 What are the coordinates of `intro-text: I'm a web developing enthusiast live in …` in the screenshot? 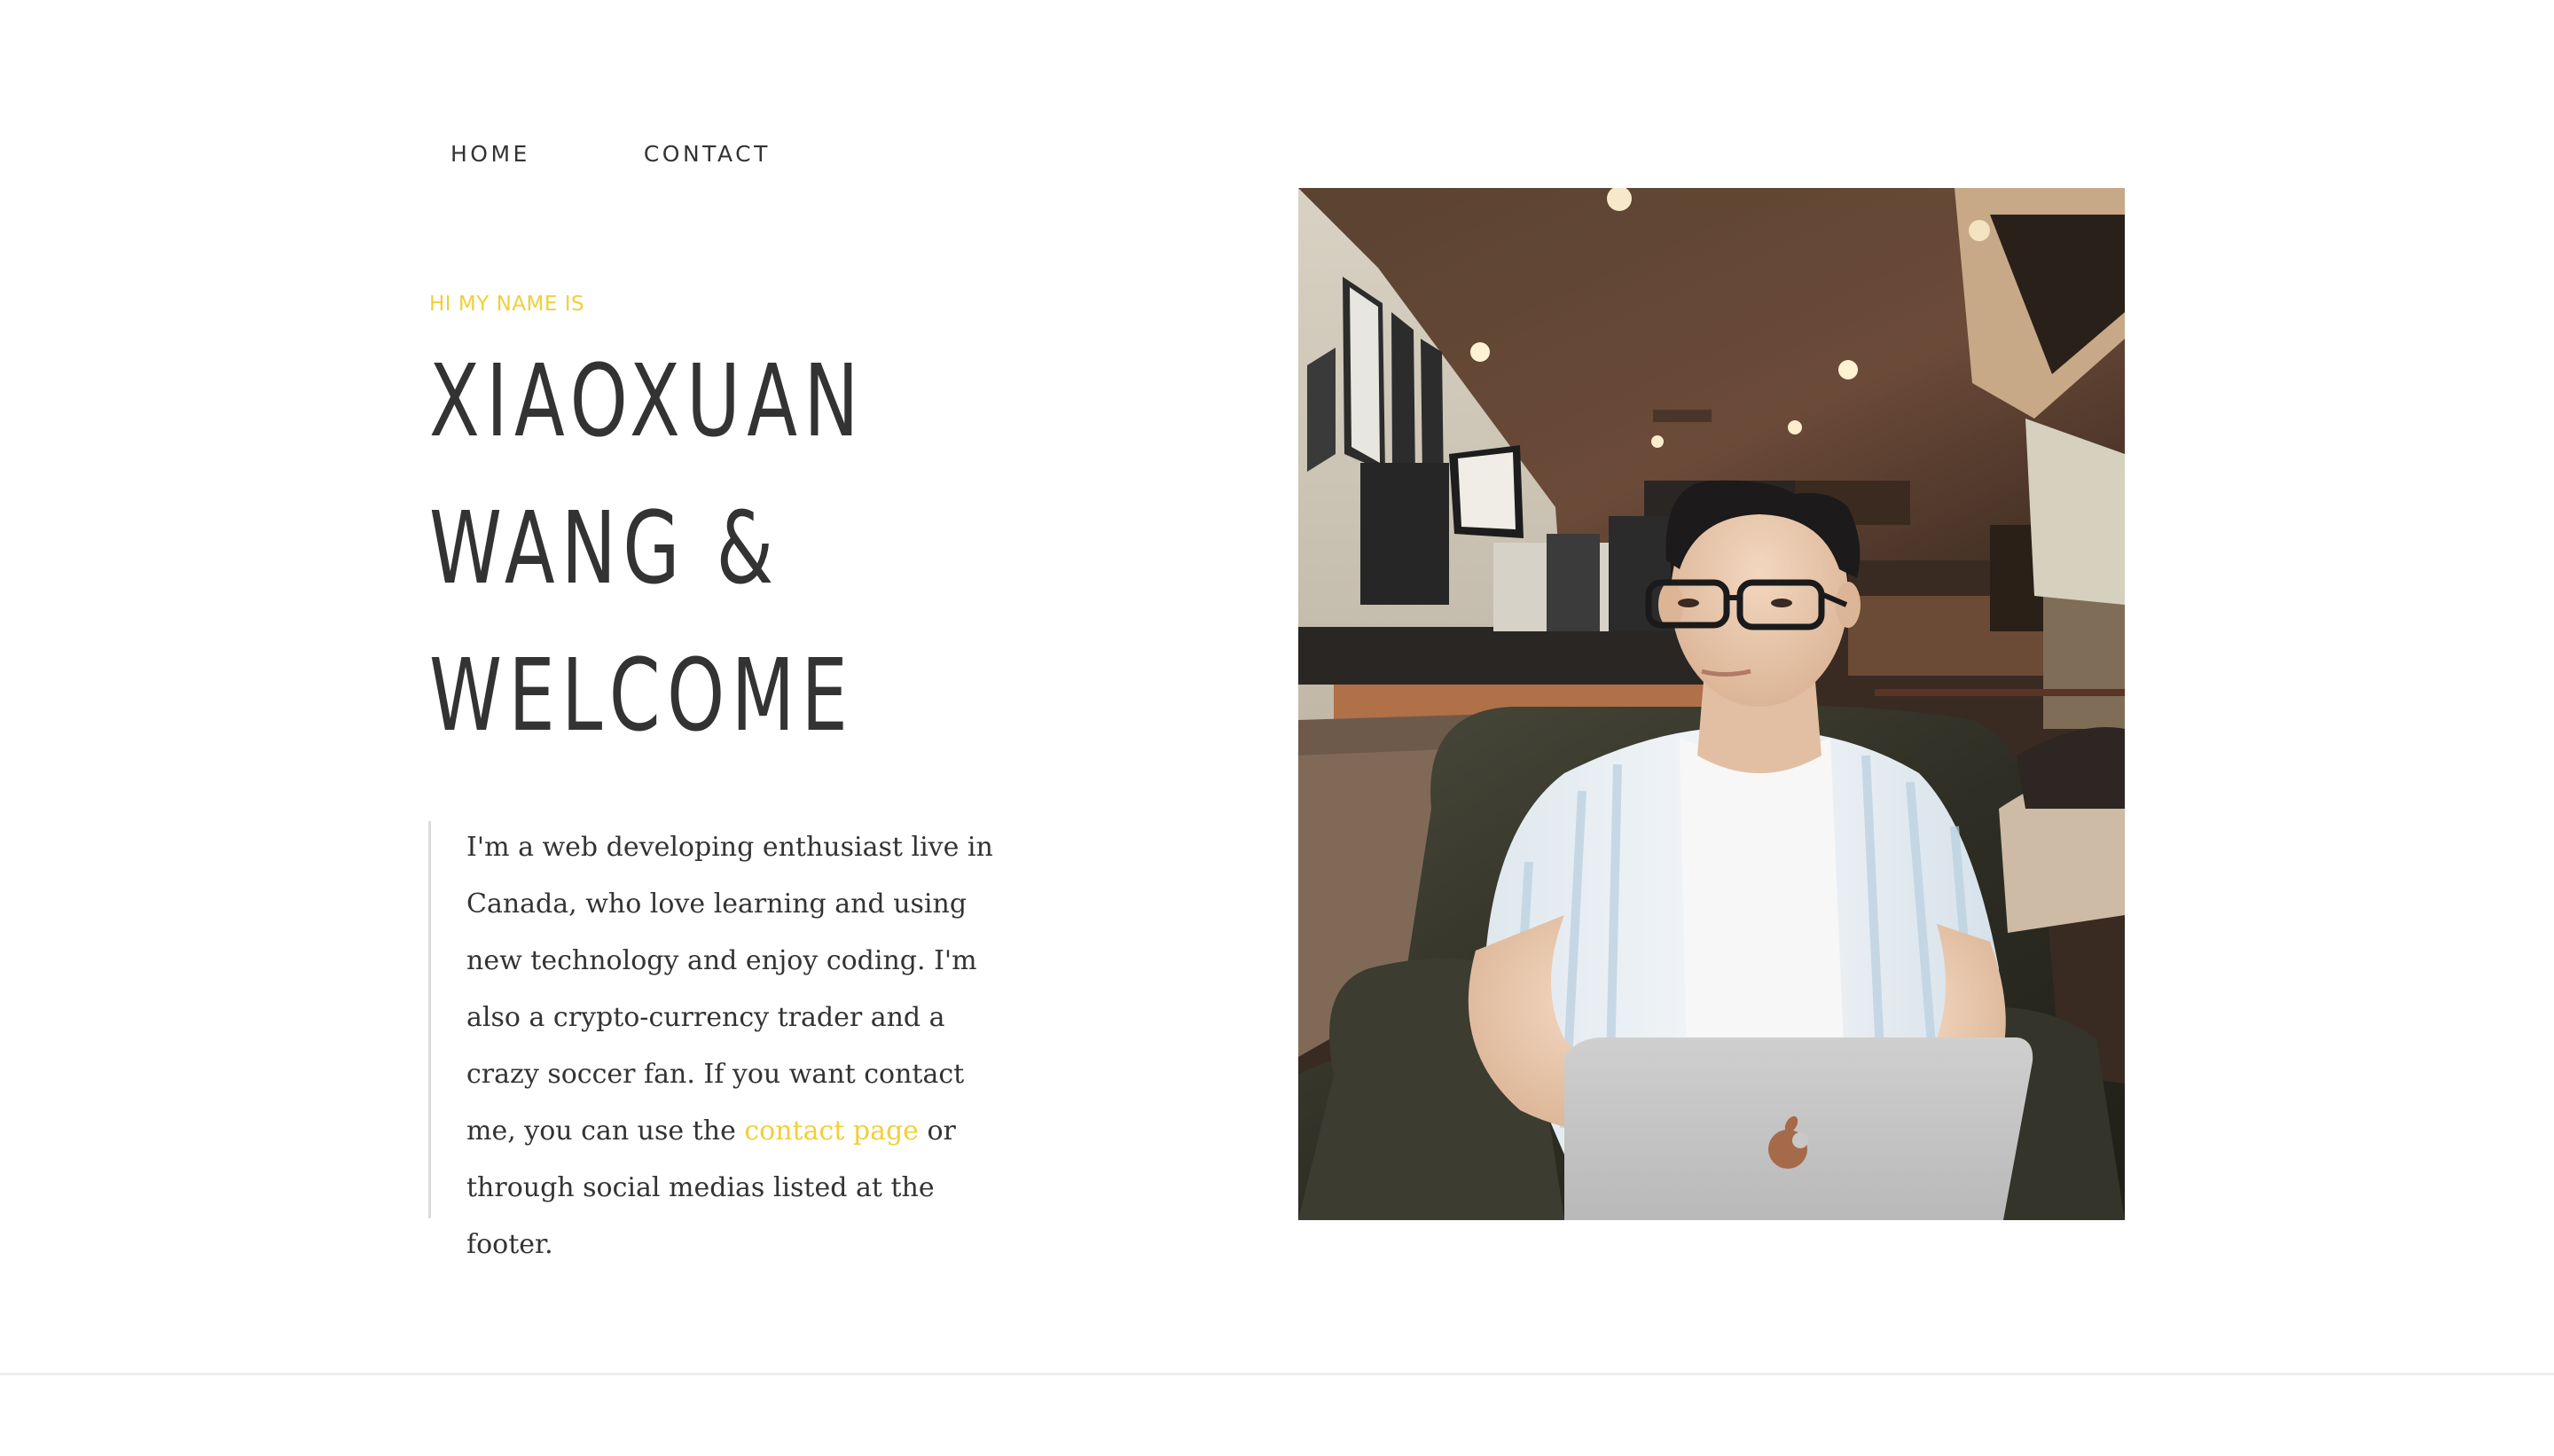 It's located at (729, 989).